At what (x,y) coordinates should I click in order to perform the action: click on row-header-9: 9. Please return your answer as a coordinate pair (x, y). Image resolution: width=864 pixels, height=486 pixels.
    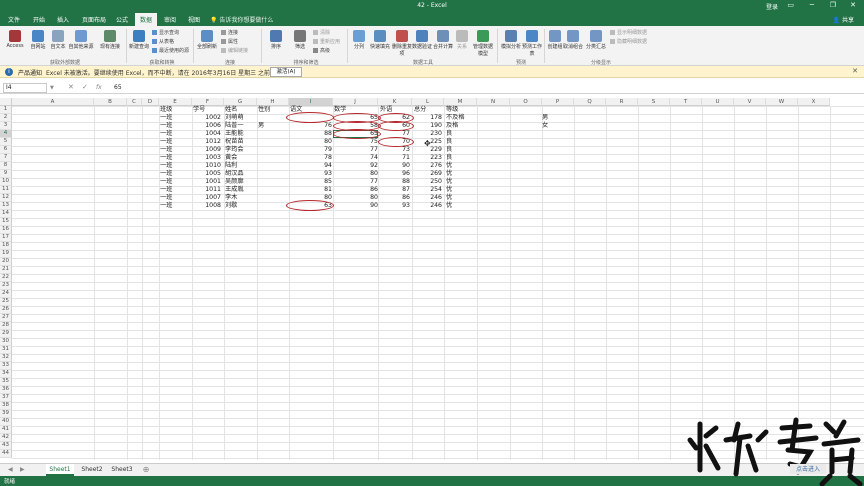
    Looking at the image, I should click on (6, 174).